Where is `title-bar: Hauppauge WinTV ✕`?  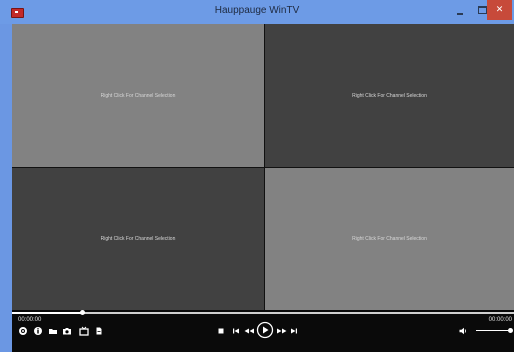 title-bar: Hauppauge WinTV ✕ is located at coordinates (257, 12).